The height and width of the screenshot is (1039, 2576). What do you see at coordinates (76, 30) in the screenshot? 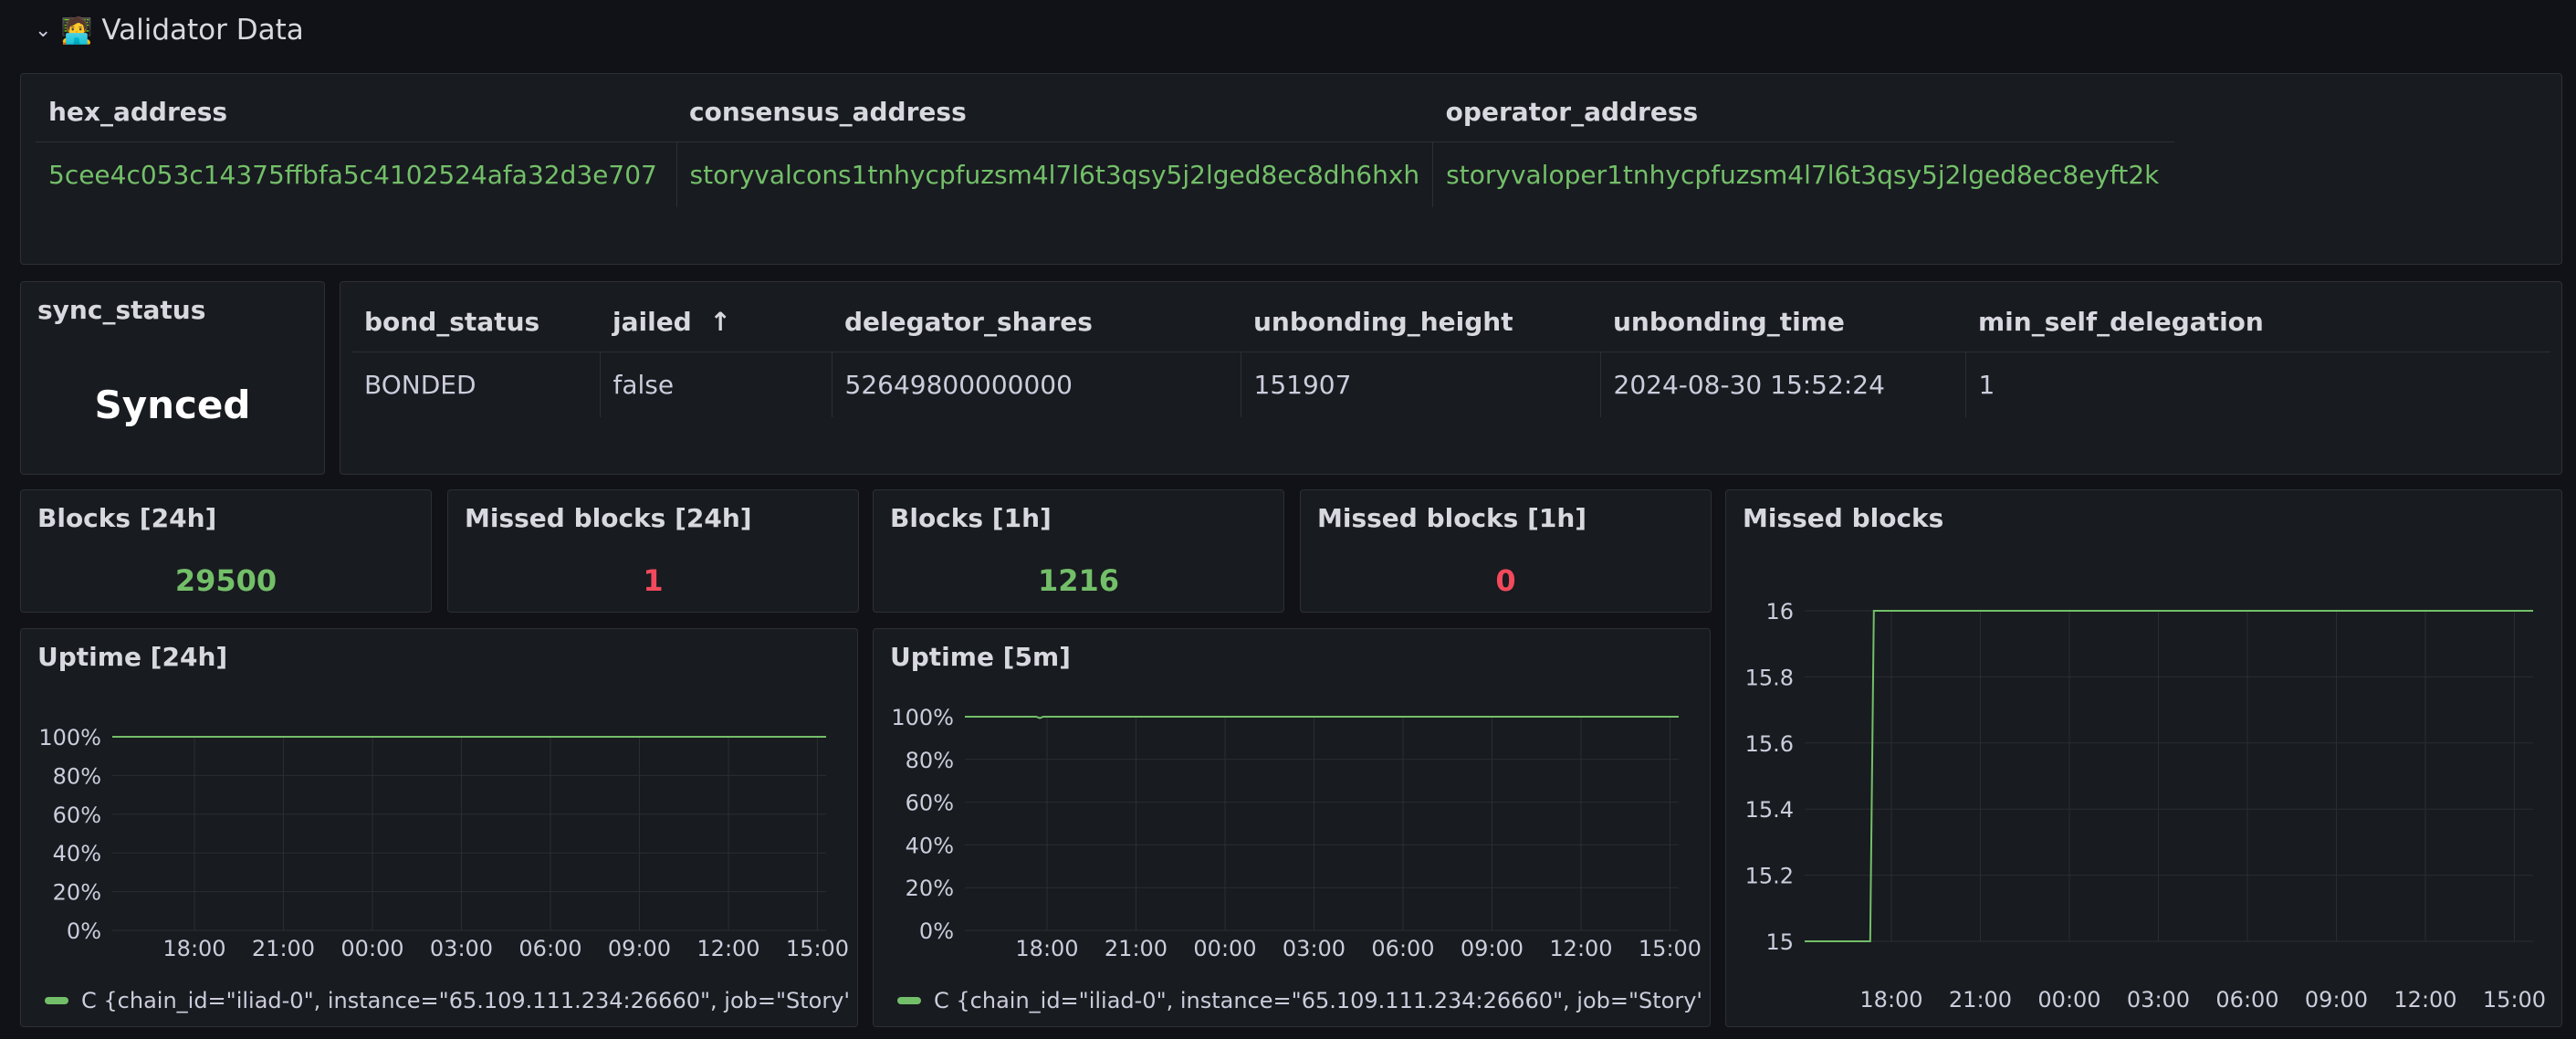
I see `technologist-icon: 🧑‍💻` at bounding box center [76, 30].